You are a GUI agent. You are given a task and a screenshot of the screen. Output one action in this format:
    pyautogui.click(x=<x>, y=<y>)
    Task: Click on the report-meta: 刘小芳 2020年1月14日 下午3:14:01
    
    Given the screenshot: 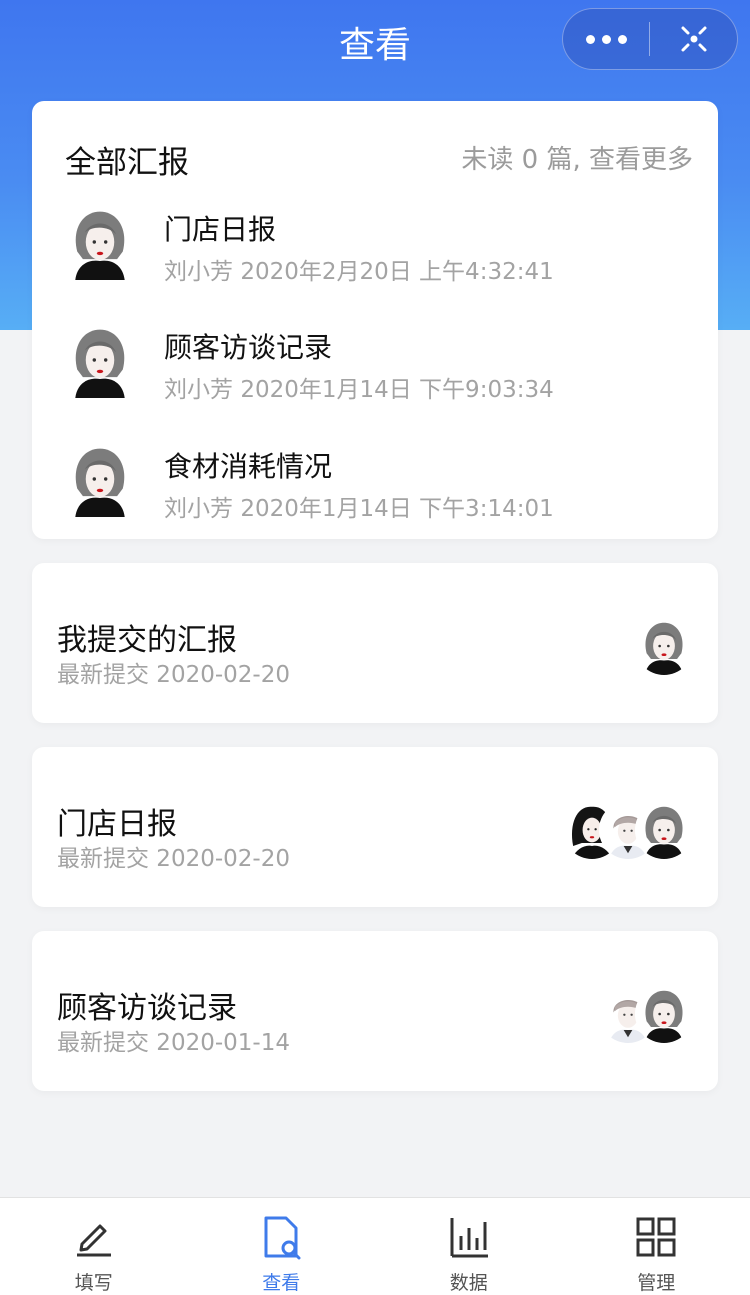 What is the action you would take?
    pyautogui.click(x=359, y=506)
    